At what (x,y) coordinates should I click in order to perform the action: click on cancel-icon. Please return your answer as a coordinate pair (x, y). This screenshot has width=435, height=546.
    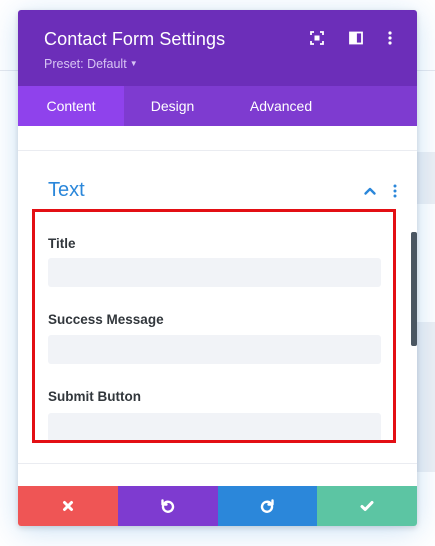
    Looking at the image, I should click on (67, 506).